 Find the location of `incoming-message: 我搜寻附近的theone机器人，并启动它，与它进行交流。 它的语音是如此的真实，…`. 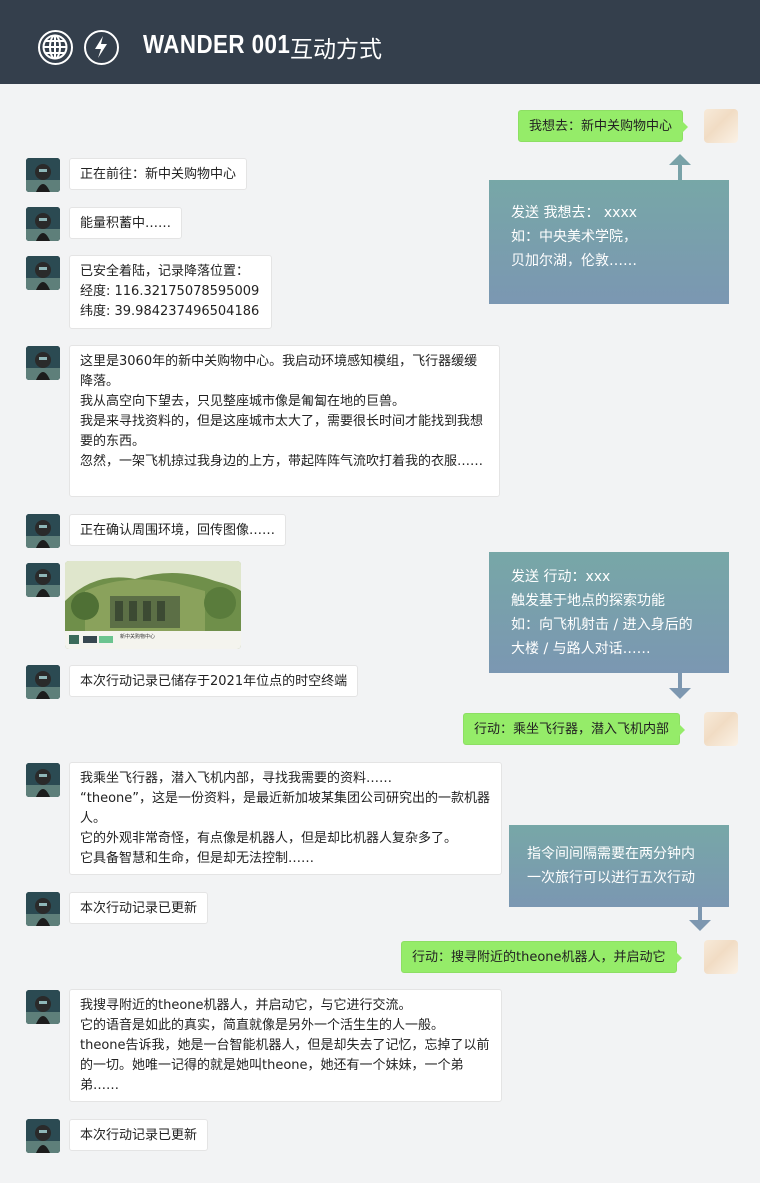

incoming-message: 我搜寻附近的theone机器人，并启动它，与它进行交流。 它的语音是如此的真实，… is located at coordinates (285, 1045).